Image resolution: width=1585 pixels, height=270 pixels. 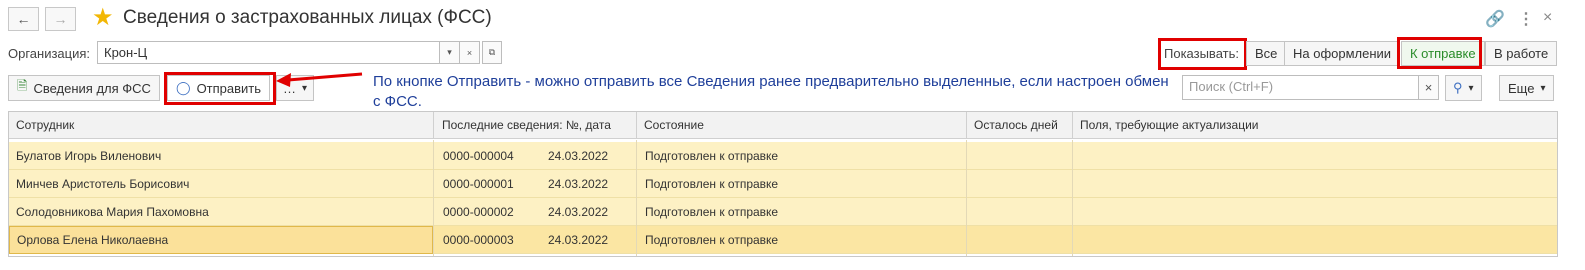 I want to click on number-cell: 0000-000002, so click(x=478, y=212).